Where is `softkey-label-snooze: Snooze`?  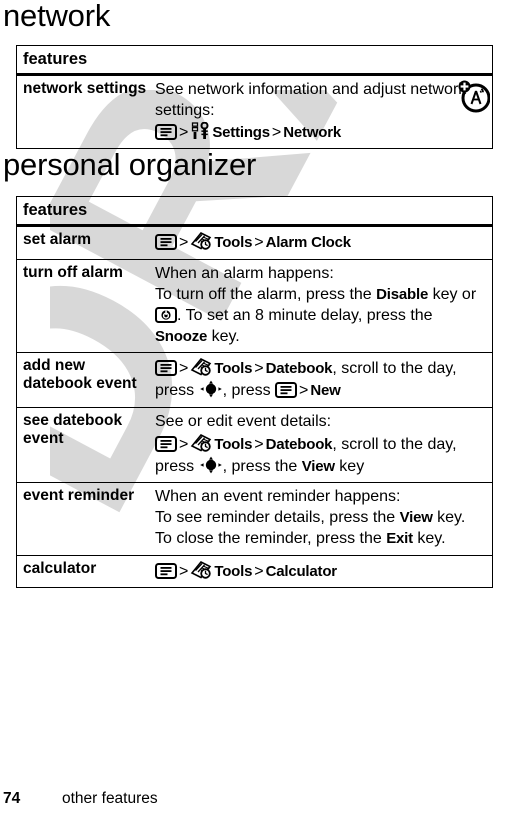
softkey-label-snooze: Snooze is located at coordinates (181, 336).